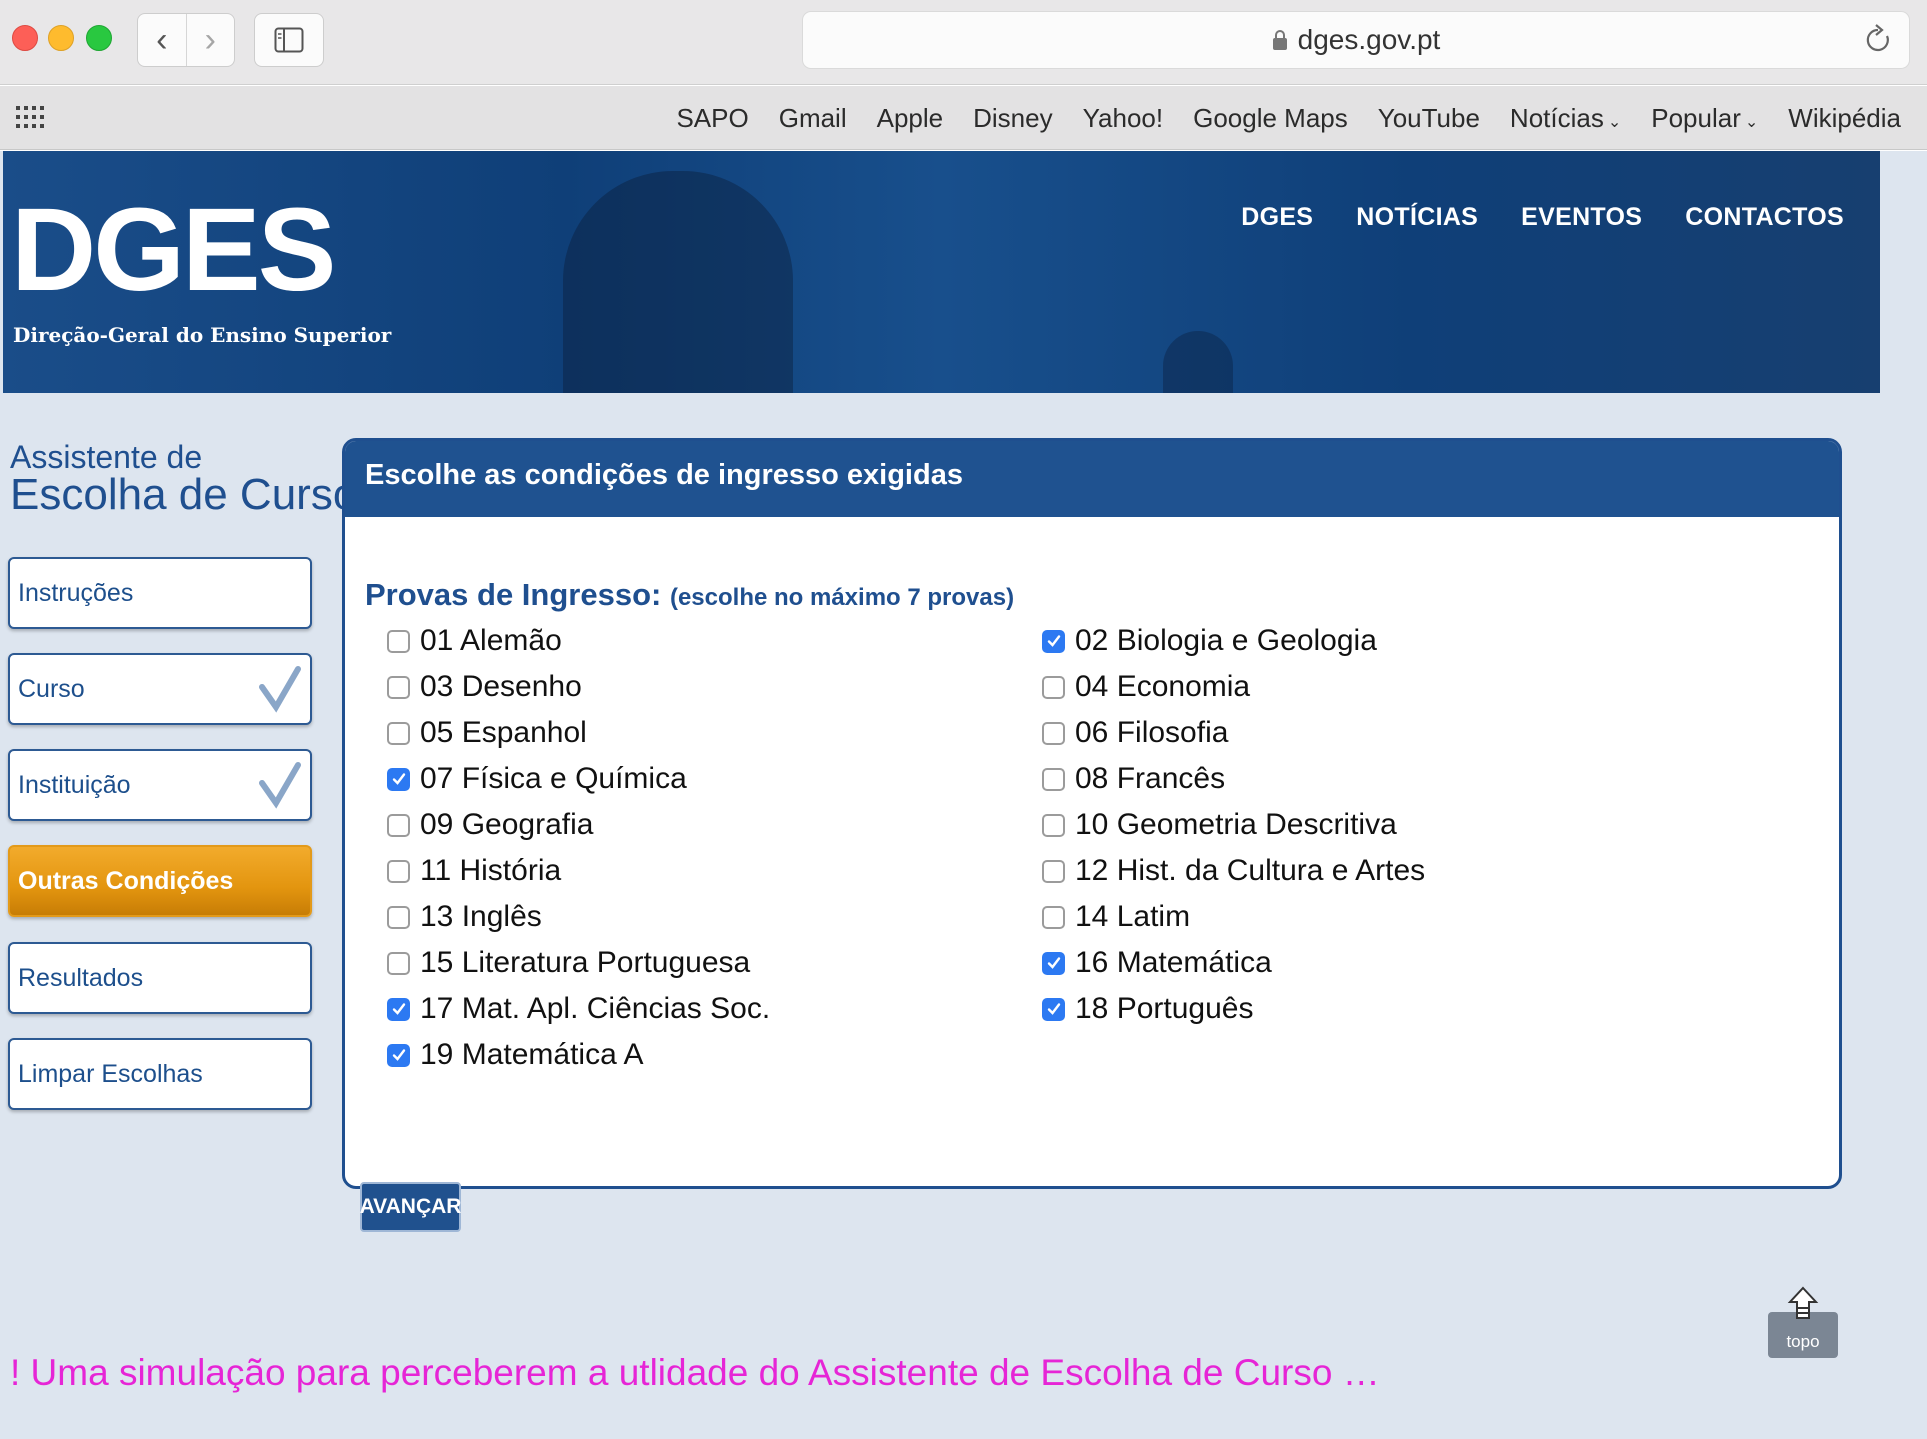 The image size is (1927, 1439). What do you see at coordinates (1163, 686) in the screenshot?
I see `exam-option-label: 04 Economia` at bounding box center [1163, 686].